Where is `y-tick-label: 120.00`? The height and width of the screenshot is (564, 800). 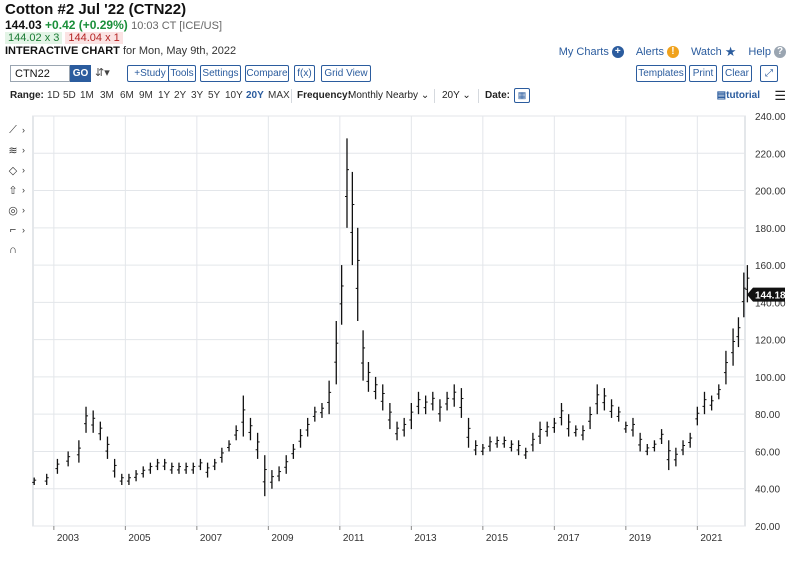
y-tick-label: 120.00 is located at coordinates (770, 341).